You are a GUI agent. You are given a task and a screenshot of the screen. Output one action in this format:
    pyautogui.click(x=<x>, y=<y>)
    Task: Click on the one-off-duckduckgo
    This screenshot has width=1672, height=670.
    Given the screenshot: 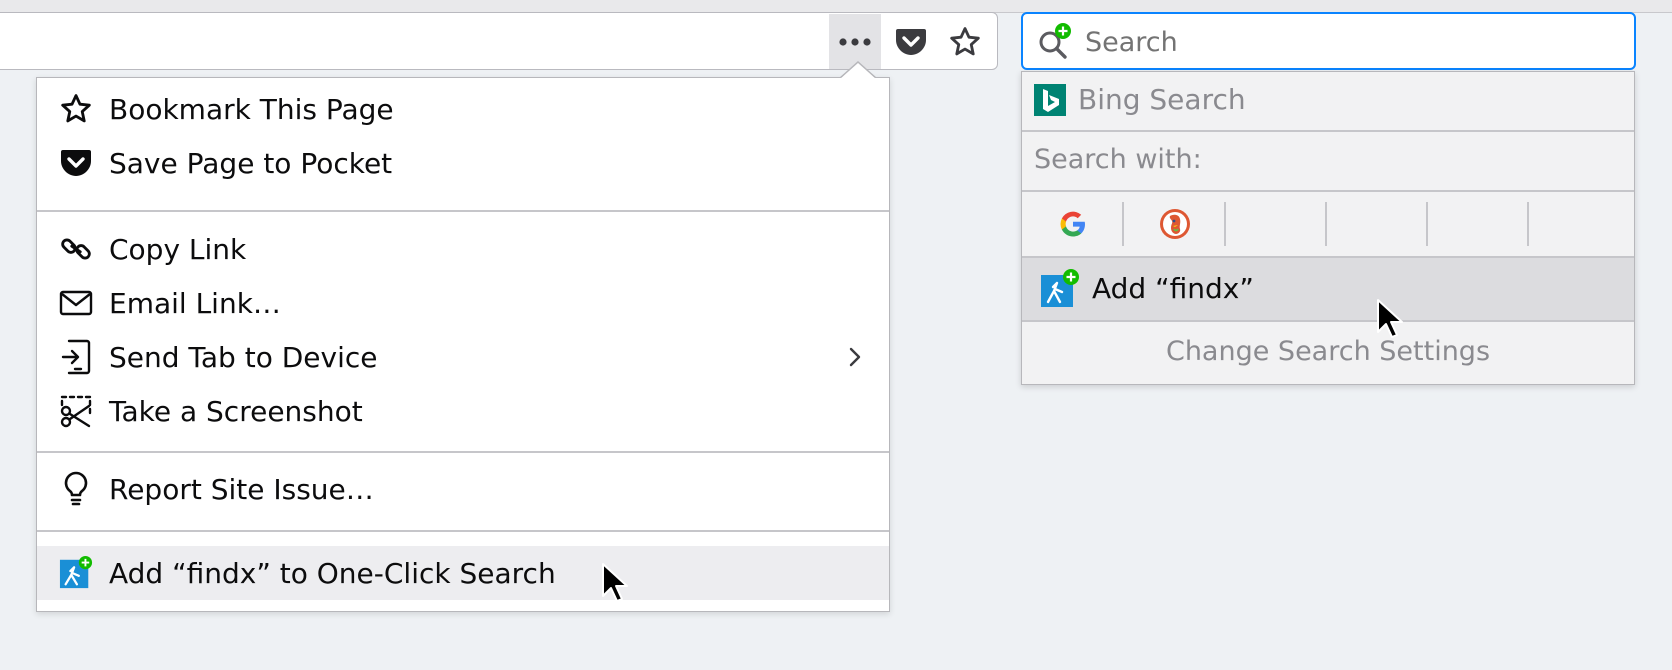 What is the action you would take?
    pyautogui.click(x=1174, y=224)
    